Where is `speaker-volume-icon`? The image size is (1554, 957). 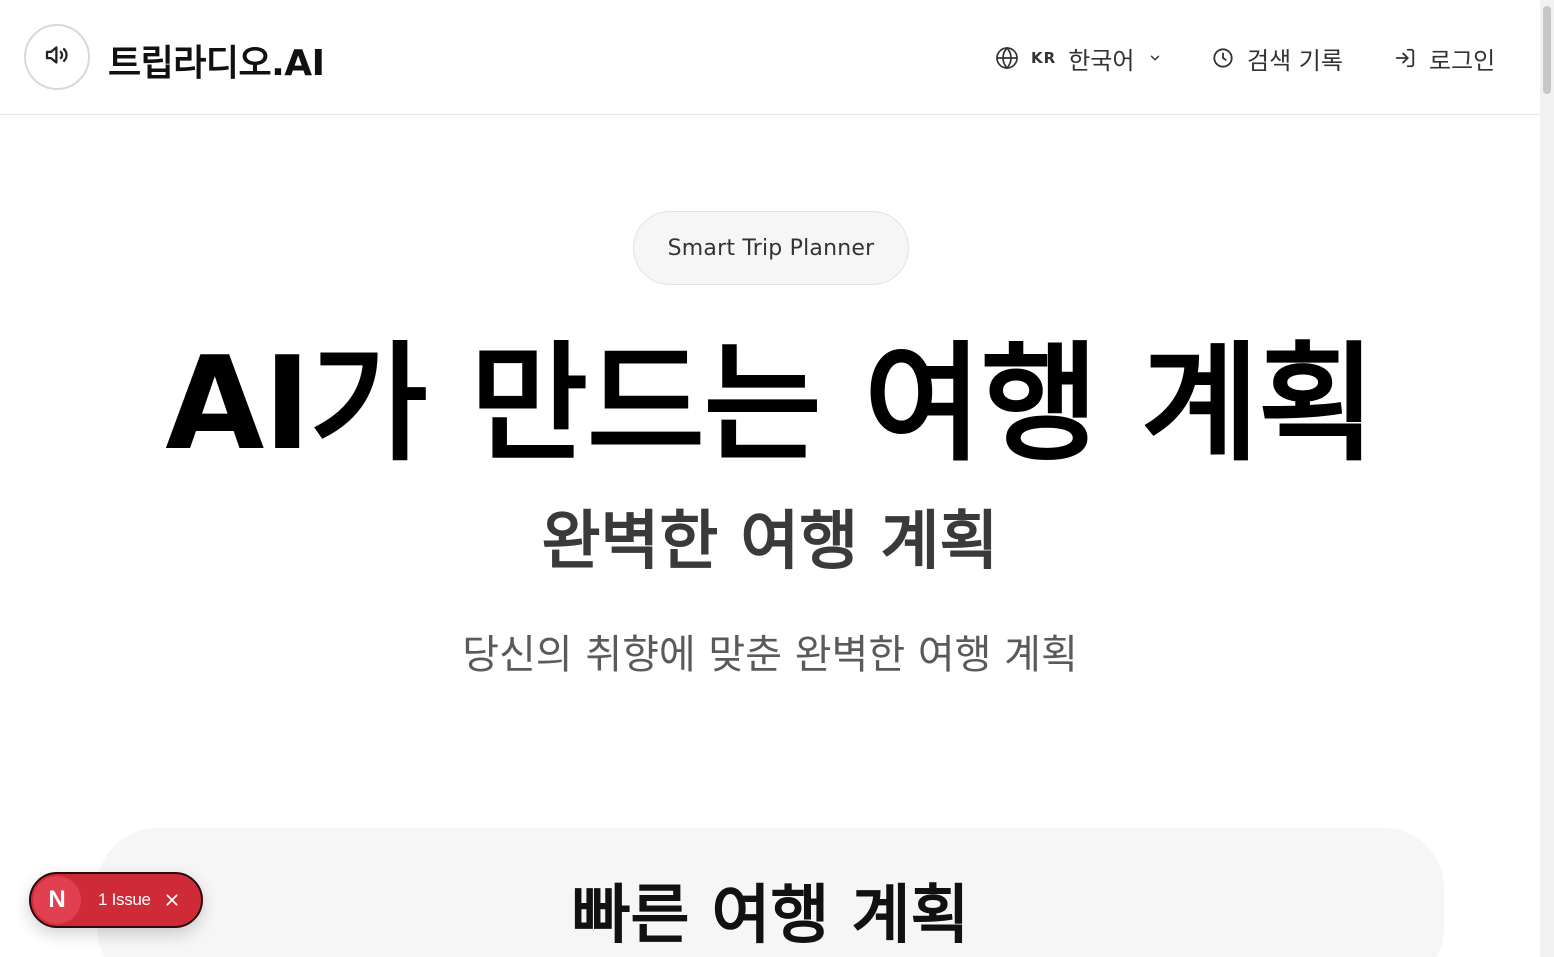
speaker-volume-icon is located at coordinates (57, 57).